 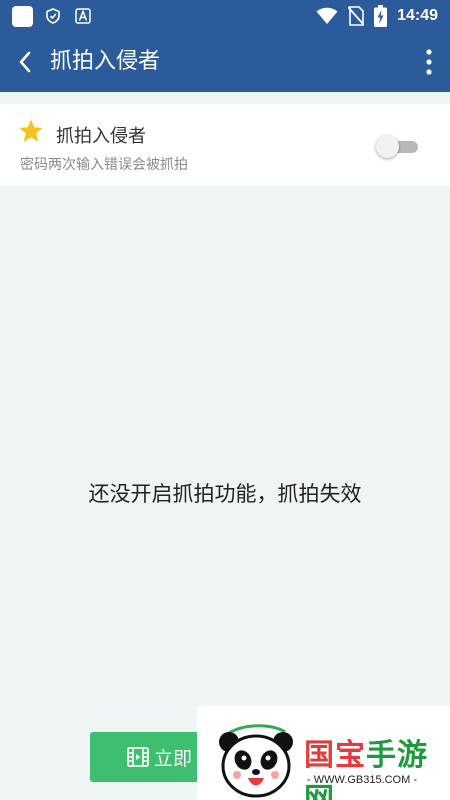 What do you see at coordinates (138, 757) in the screenshot?
I see `film-icon` at bounding box center [138, 757].